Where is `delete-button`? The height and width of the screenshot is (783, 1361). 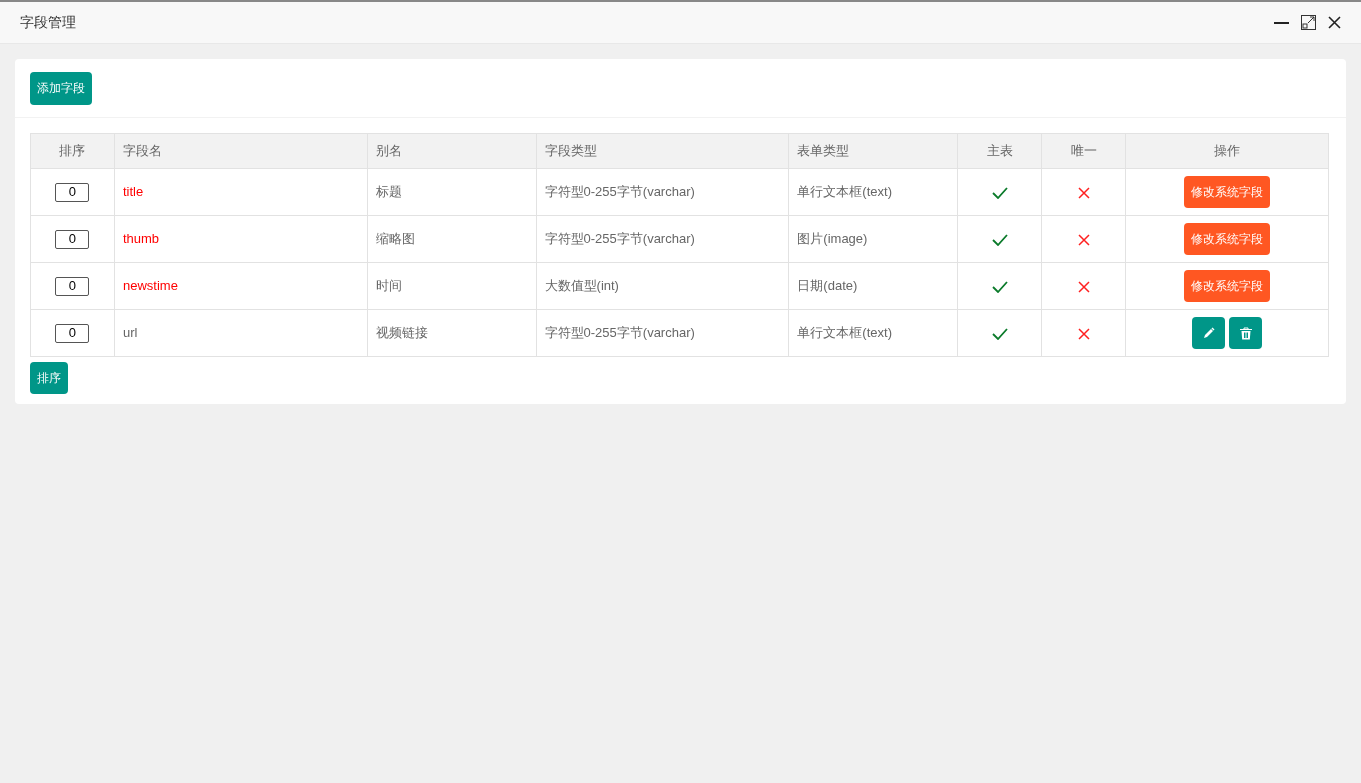 delete-button is located at coordinates (1246, 333).